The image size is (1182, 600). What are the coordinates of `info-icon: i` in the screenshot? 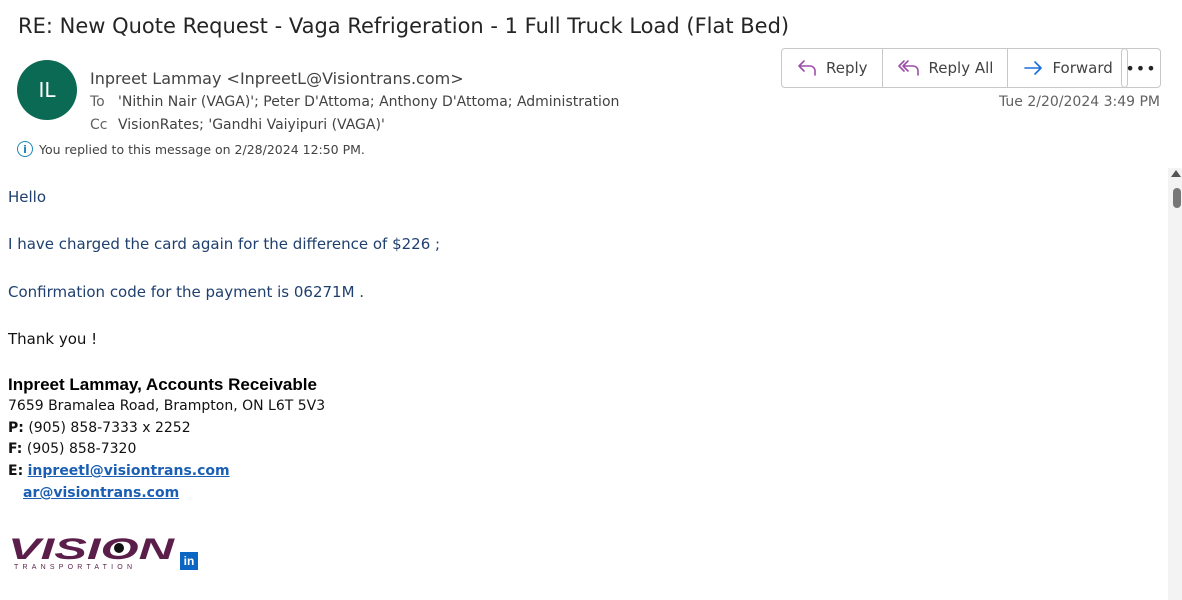 It's located at (25, 149).